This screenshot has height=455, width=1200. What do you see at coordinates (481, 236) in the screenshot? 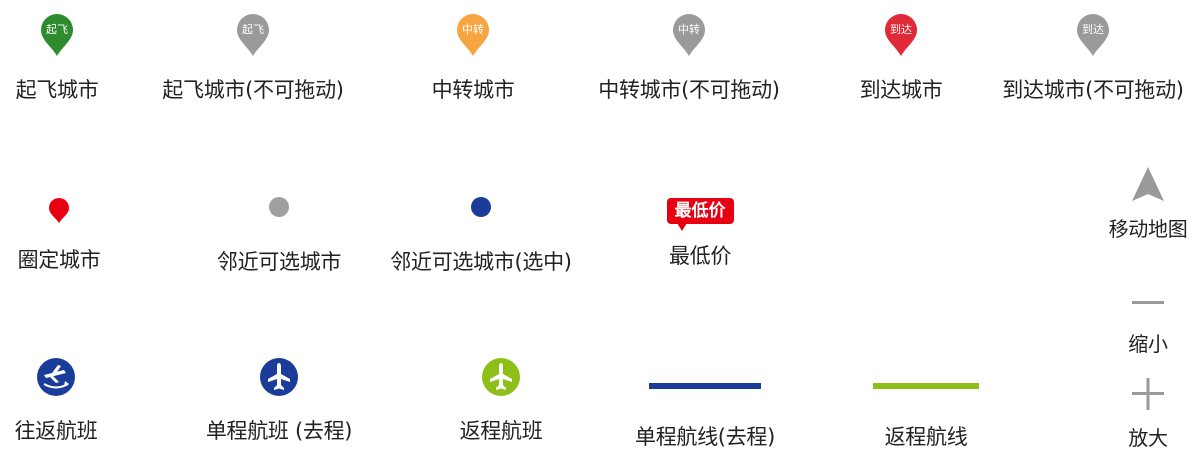
I see `legend-nearby-city-selected: 邻近可选城市(选中)` at bounding box center [481, 236].